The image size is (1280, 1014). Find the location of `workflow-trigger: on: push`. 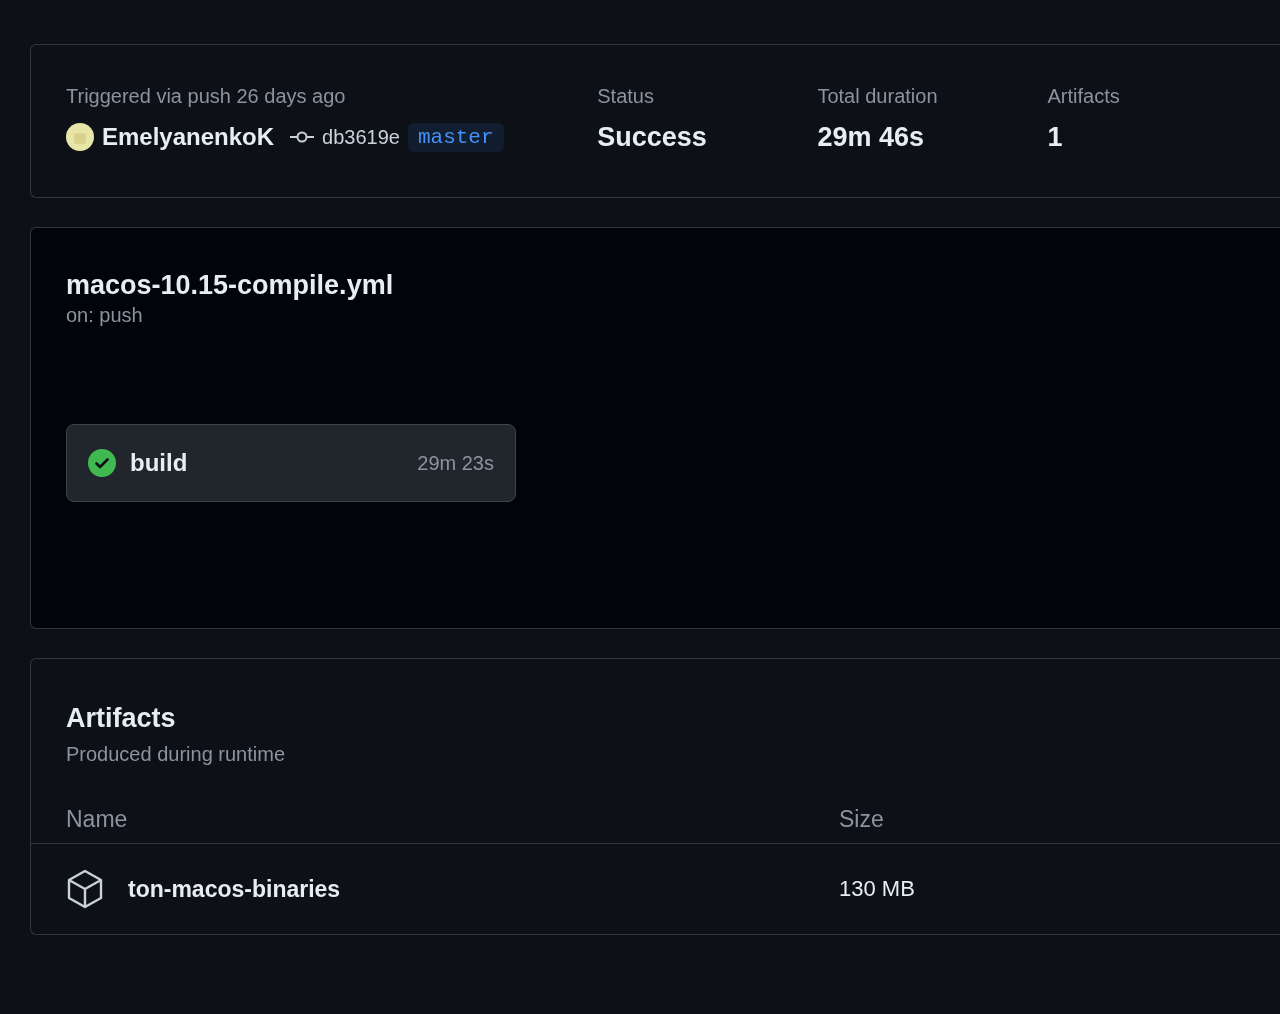

workflow-trigger: on: push is located at coordinates (105, 315).